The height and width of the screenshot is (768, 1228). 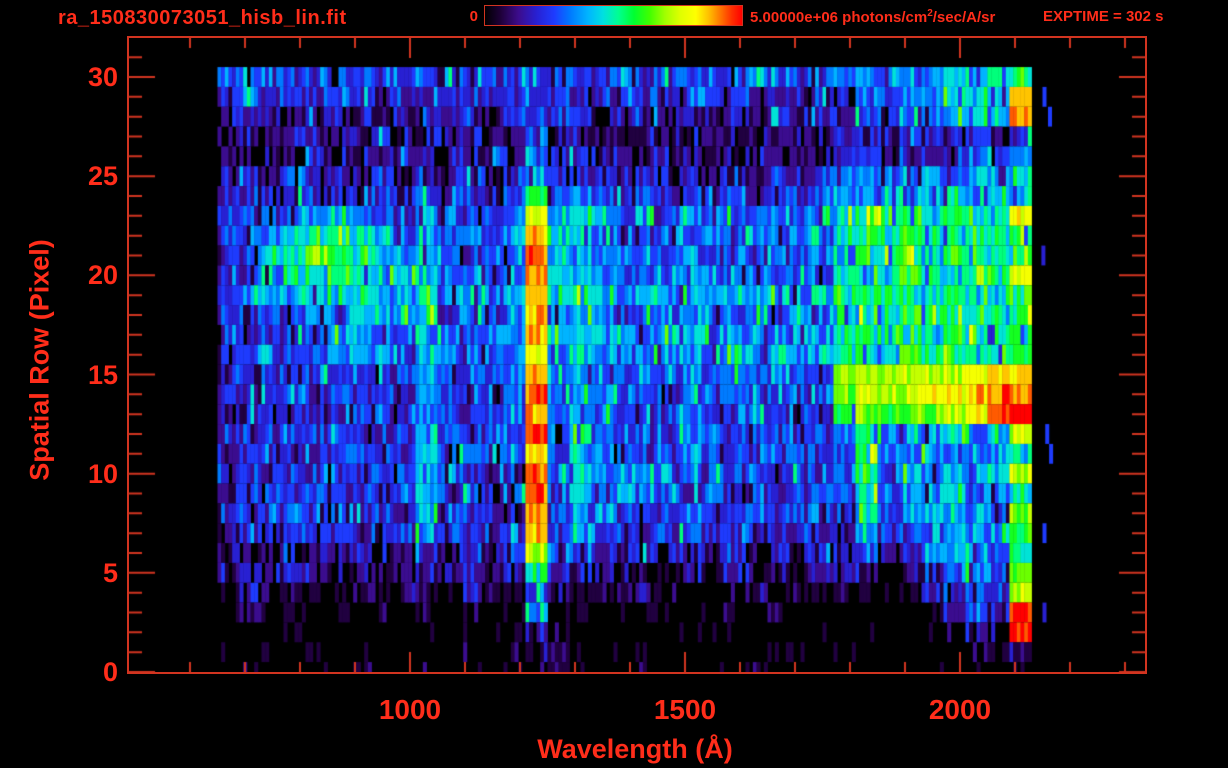 I want to click on y-tick-label: 15, so click(x=102, y=375).